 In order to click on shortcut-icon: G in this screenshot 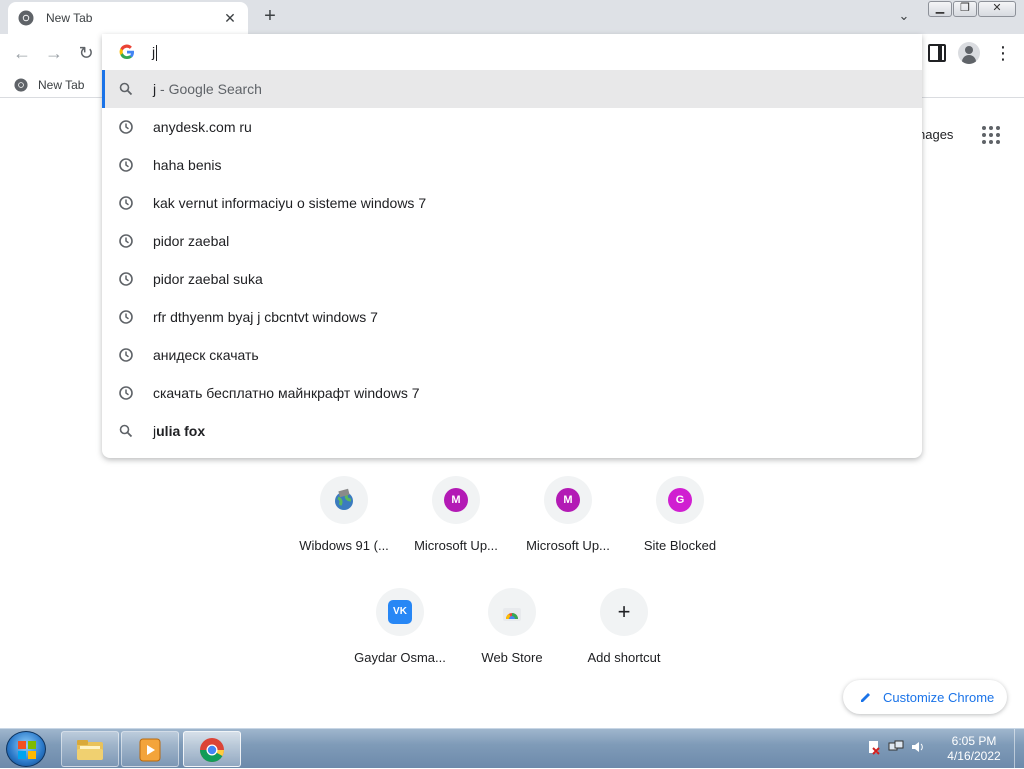, I will do `click(680, 500)`.